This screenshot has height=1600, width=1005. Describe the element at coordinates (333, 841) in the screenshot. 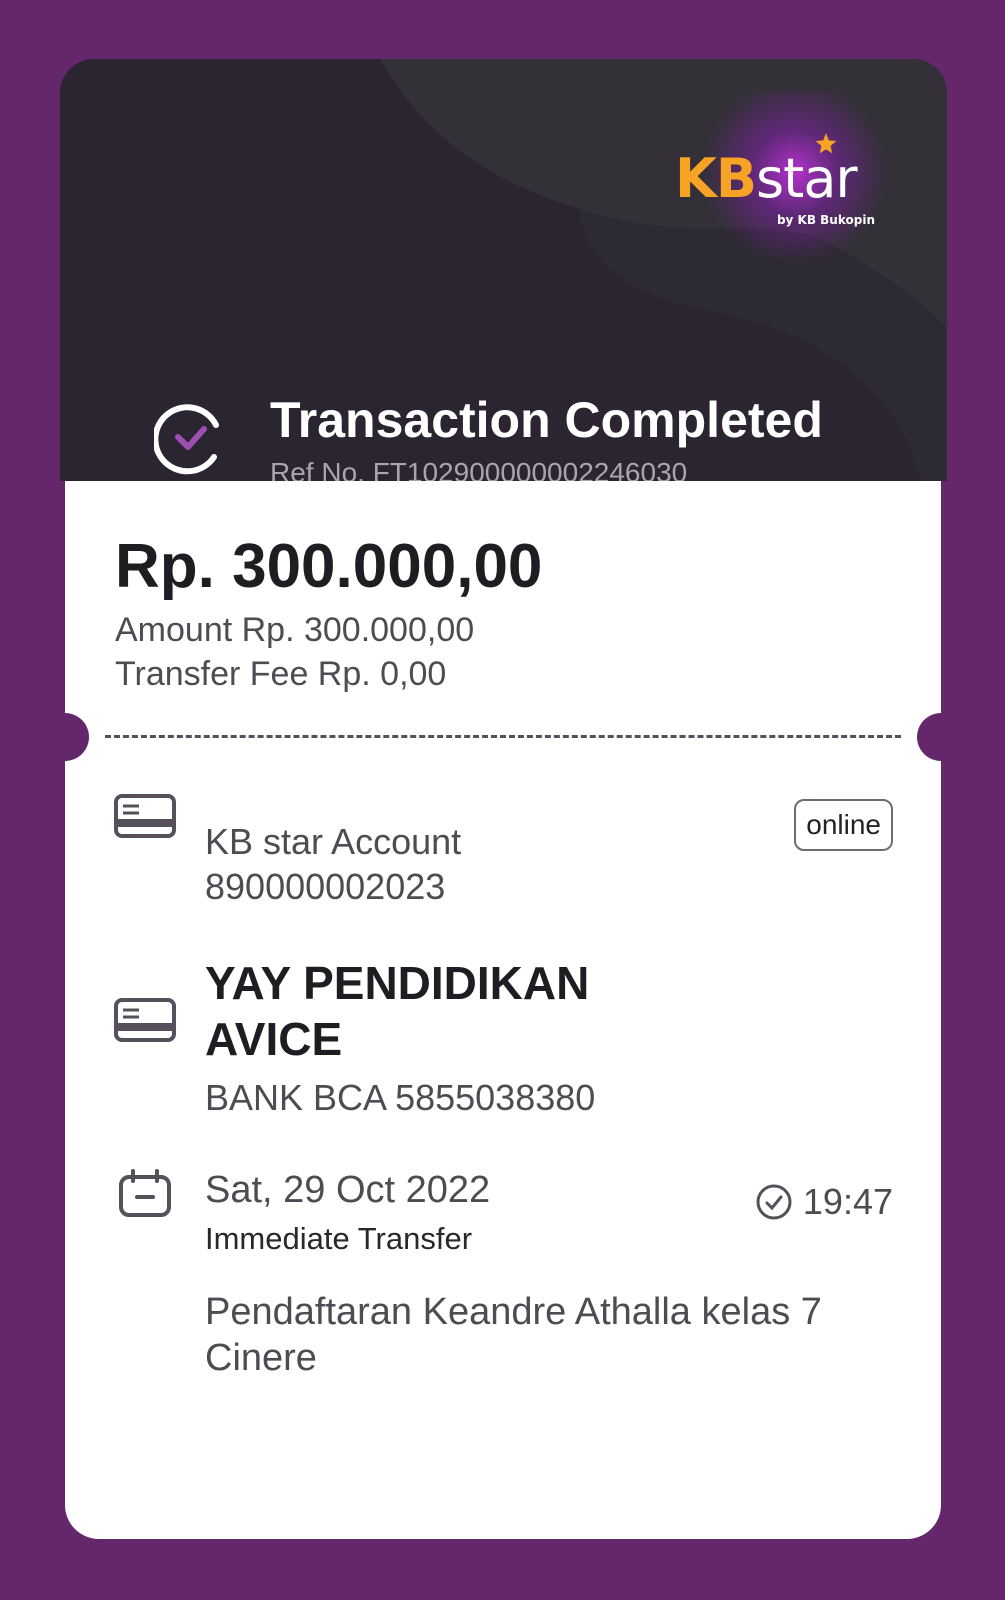

I see `source-account-label: KB star Account` at that location.